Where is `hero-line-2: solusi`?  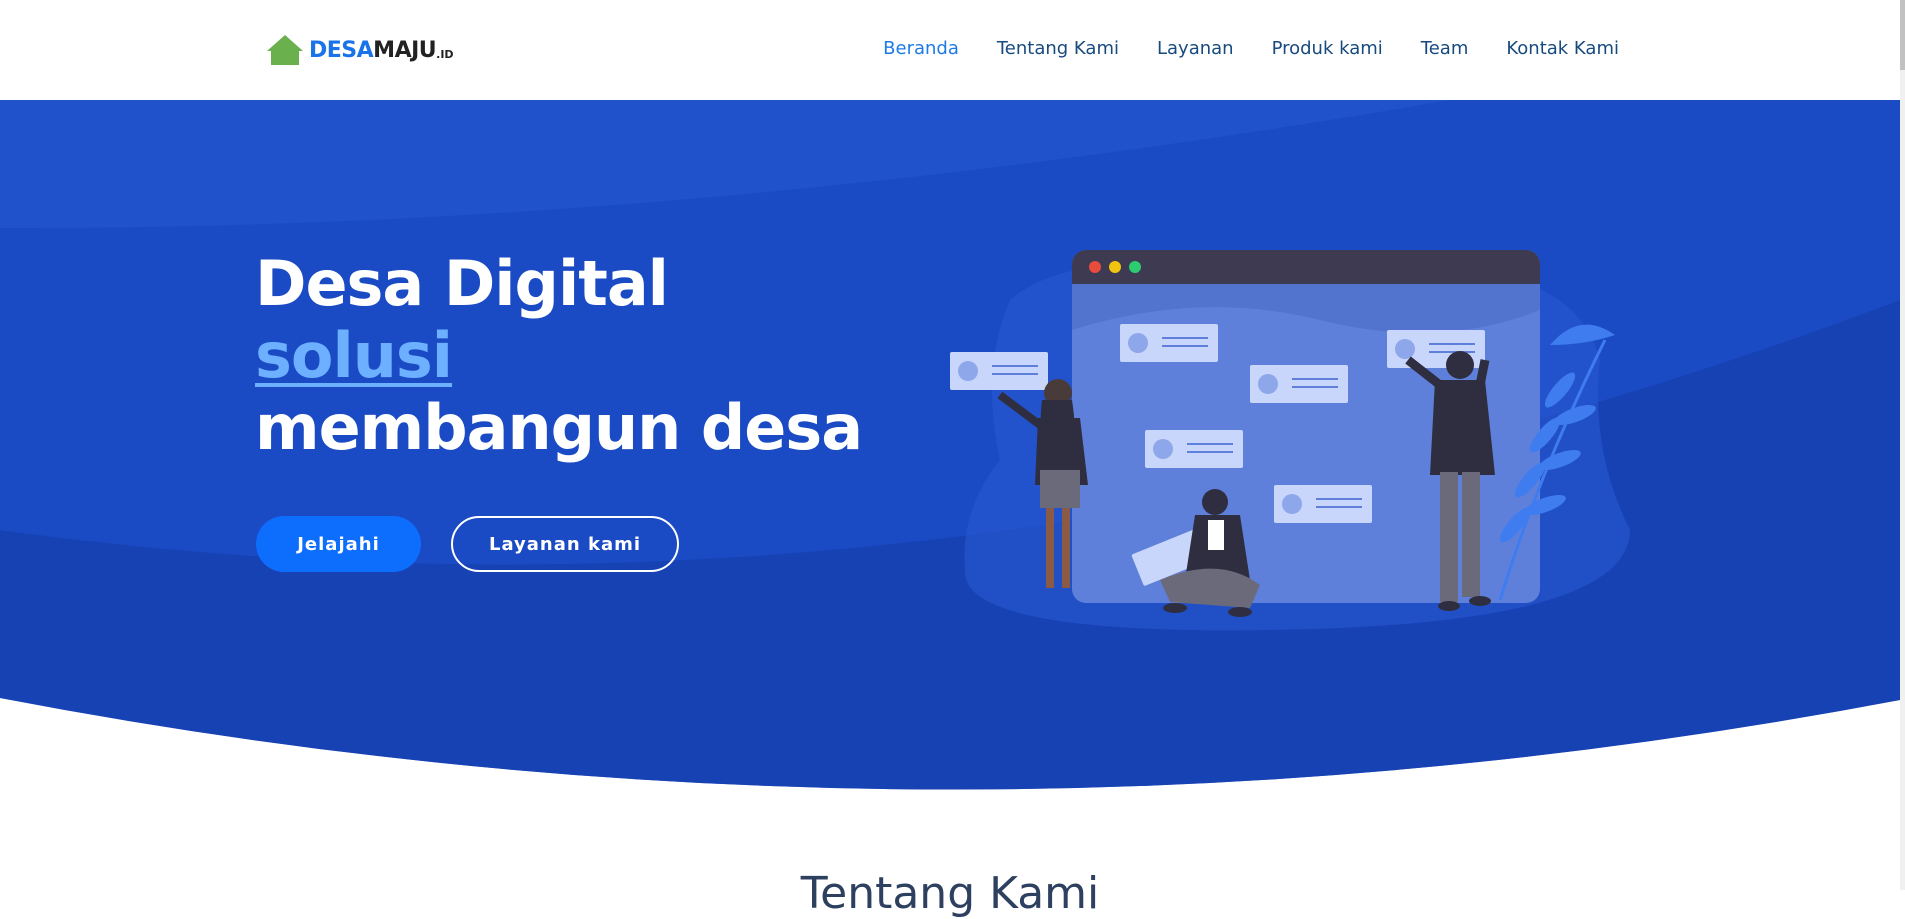 hero-line-2: solusi is located at coordinates (558, 356).